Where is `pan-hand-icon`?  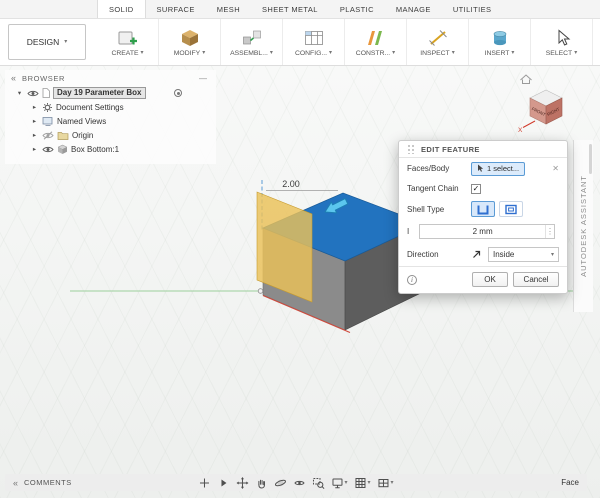
pan-hand-icon is located at coordinates (261, 483).